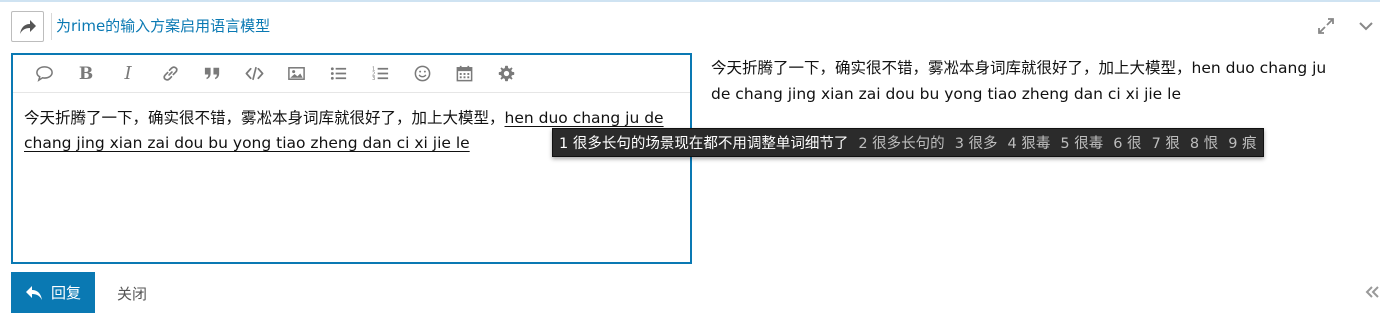  I want to click on reply-button-label: 回复, so click(65, 293).